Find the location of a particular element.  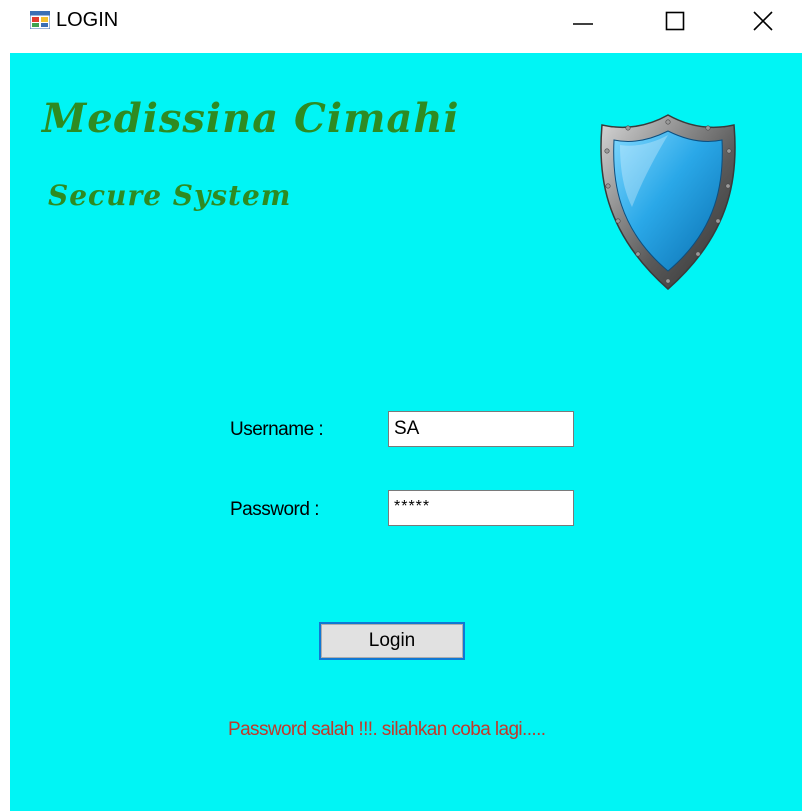

username-label: Username : is located at coordinates (277, 429).